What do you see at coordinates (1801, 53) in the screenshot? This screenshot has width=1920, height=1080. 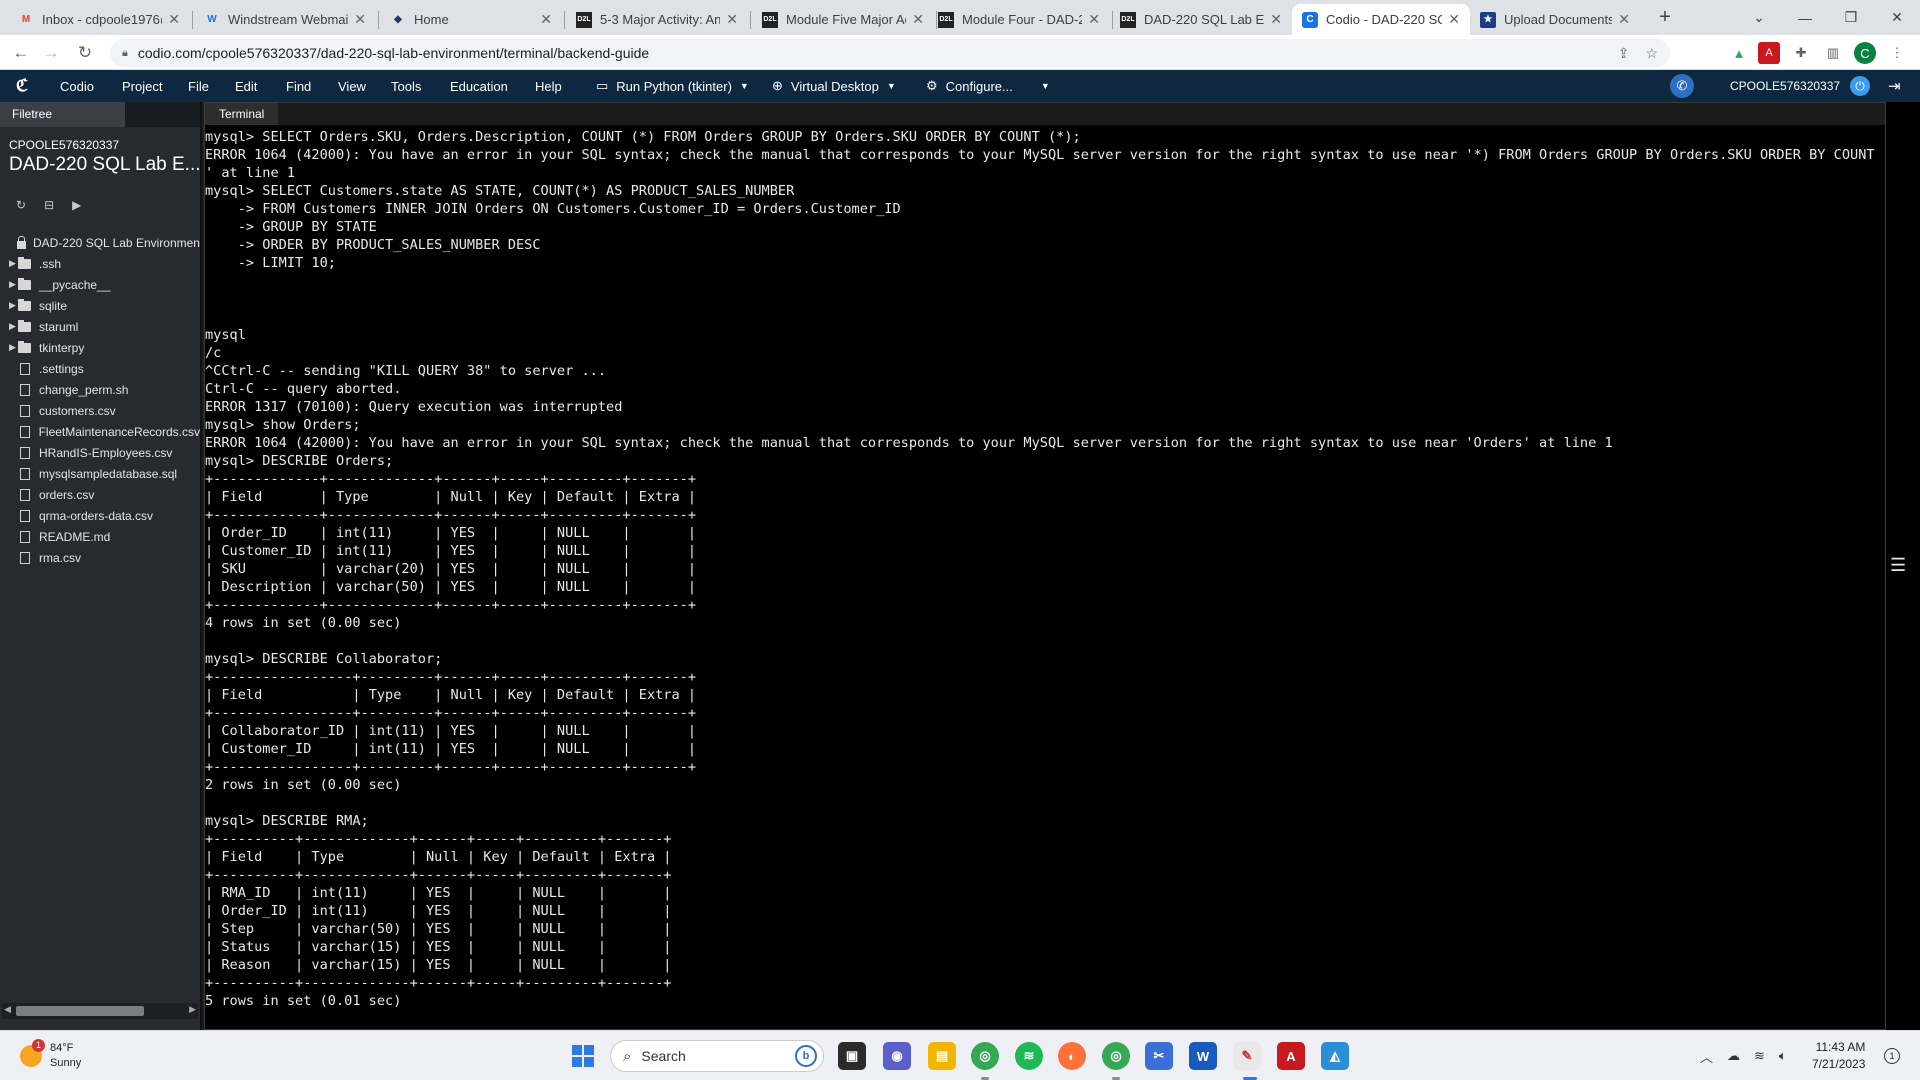 I see `extensions-icon: ✚` at bounding box center [1801, 53].